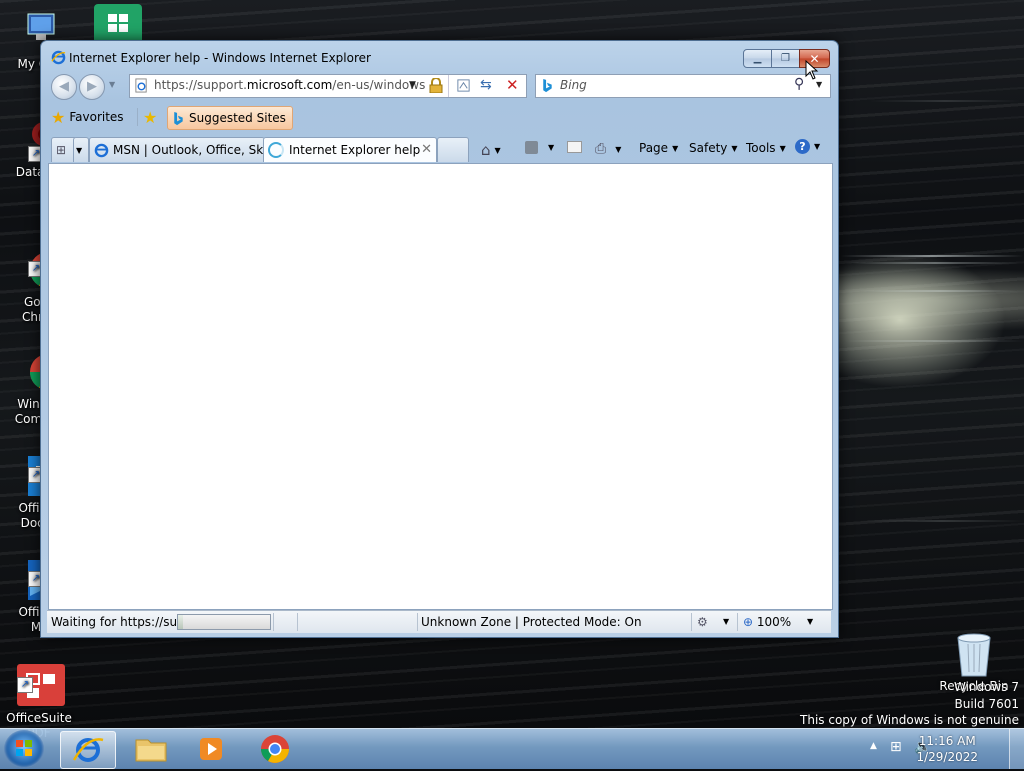 This screenshot has height=771, width=1024. What do you see at coordinates (486, 150) in the screenshot?
I see `home-icon: ⌂` at bounding box center [486, 150].